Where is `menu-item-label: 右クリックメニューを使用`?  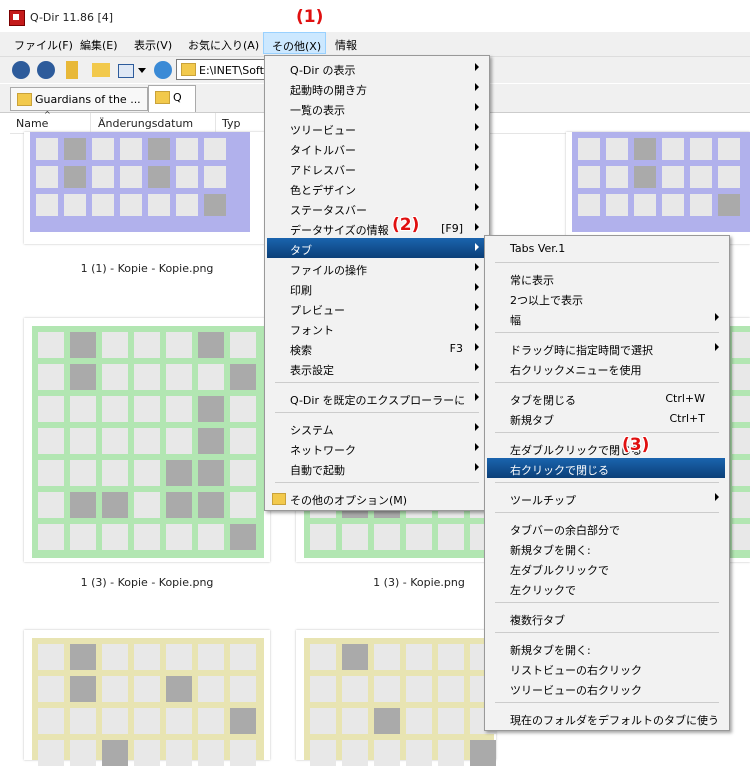
menu-item-label: 右クリックメニューを使用 is located at coordinates (576, 370).